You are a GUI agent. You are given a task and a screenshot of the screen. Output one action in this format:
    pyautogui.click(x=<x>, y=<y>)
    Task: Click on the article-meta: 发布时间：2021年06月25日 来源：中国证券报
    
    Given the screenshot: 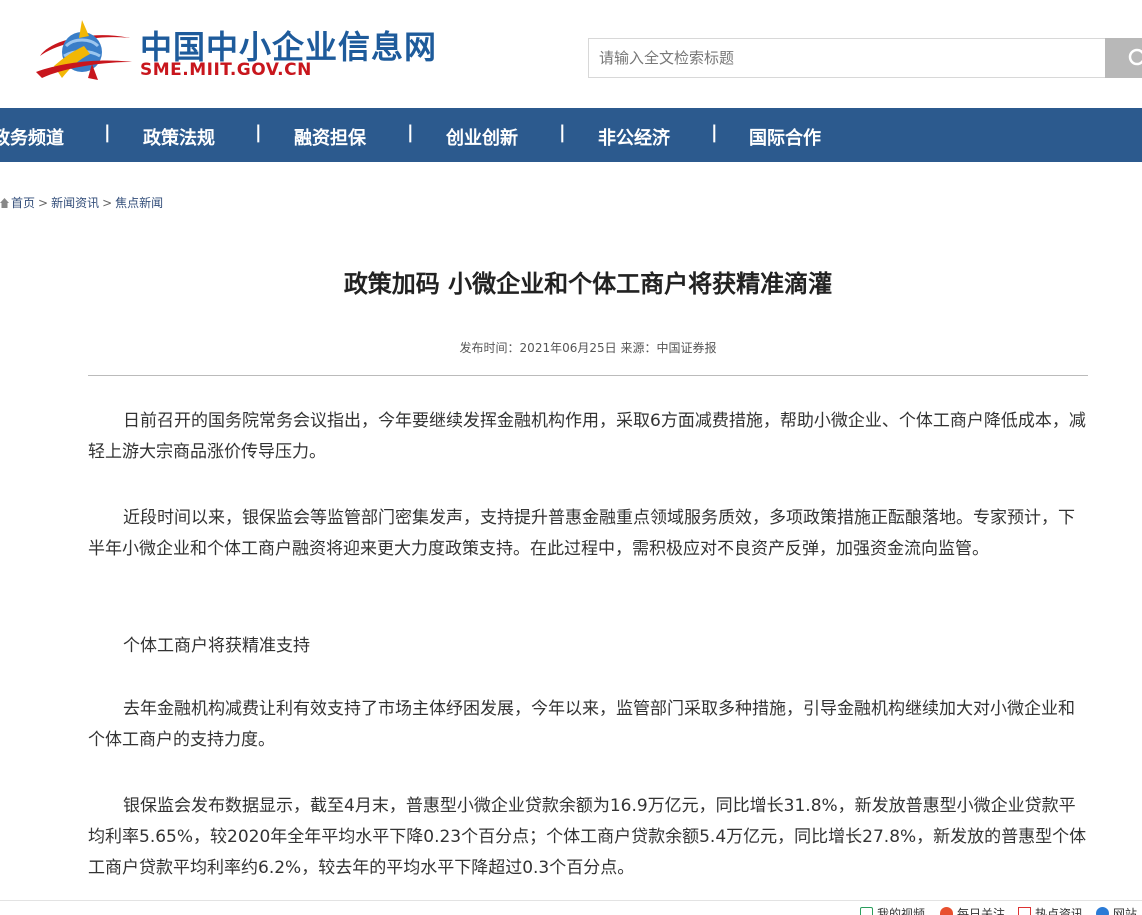 What is the action you would take?
    pyautogui.click(x=588, y=348)
    